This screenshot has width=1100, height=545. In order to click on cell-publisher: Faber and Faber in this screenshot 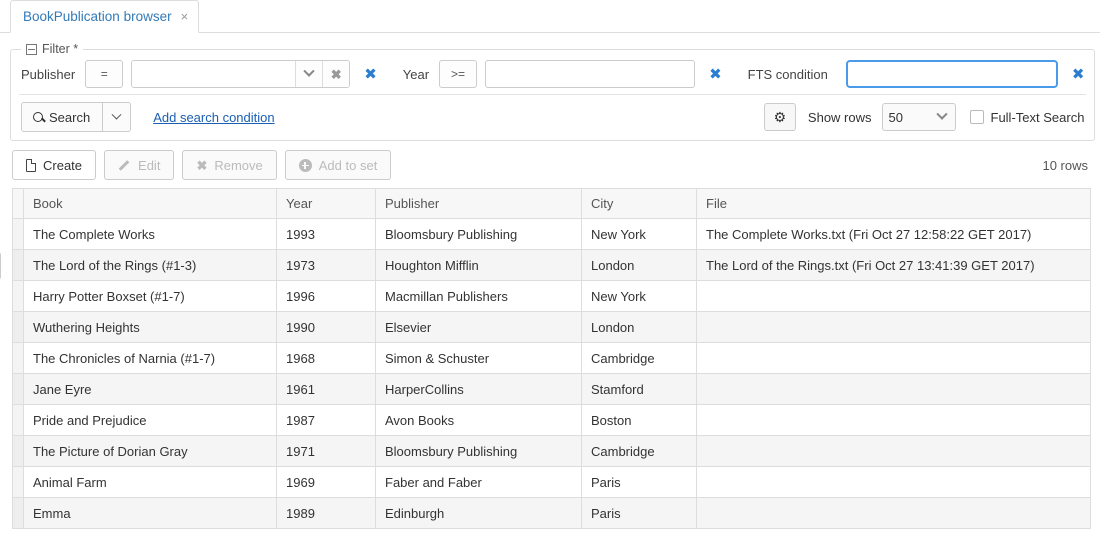, I will do `click(478, 482)`.